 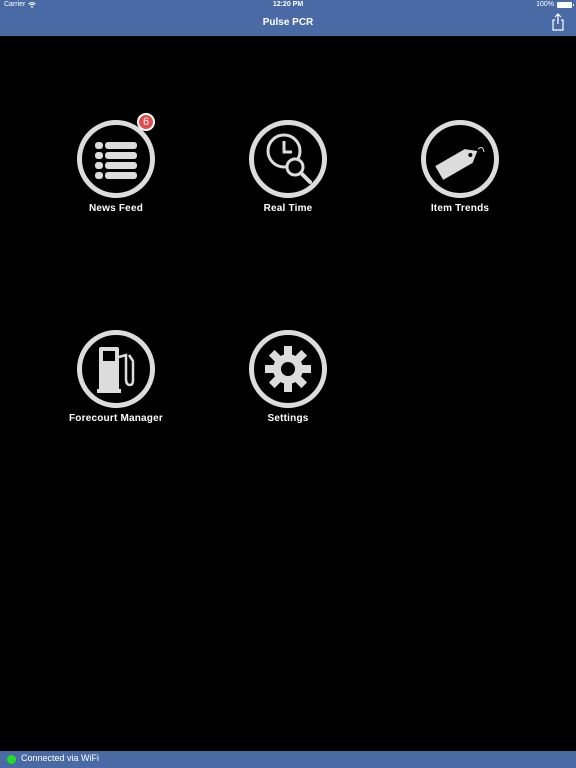 What do you see at coordinates (460, 163) in the screenshot?
I see `tag-icon` at bounding box center [460, 163].